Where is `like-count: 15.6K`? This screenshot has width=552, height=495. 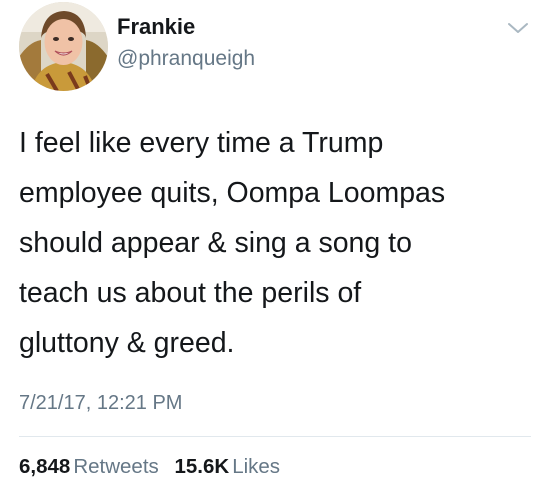 like-count: 15.6K is located at coordinates (202, 466).